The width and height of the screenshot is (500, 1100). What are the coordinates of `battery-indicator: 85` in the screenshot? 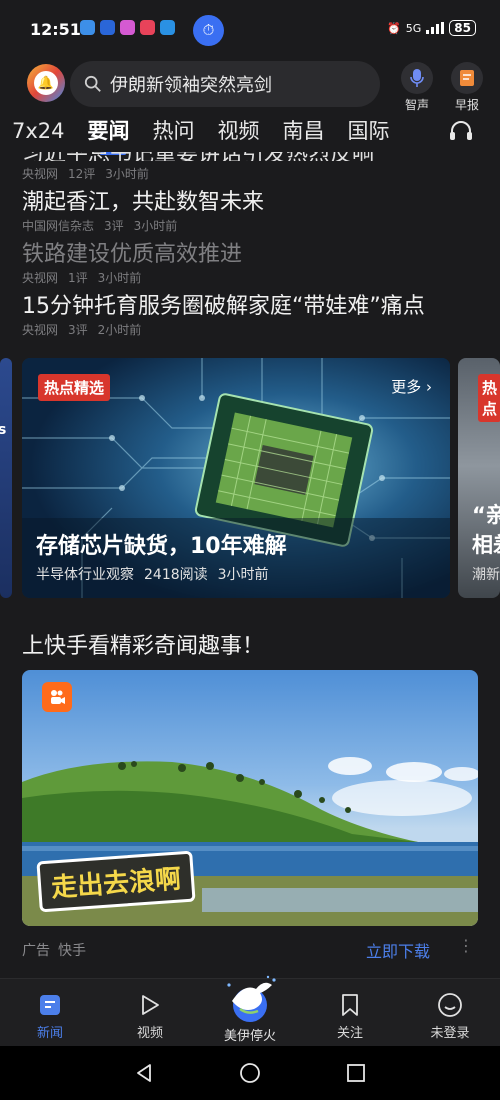 It's located at (462, 28).